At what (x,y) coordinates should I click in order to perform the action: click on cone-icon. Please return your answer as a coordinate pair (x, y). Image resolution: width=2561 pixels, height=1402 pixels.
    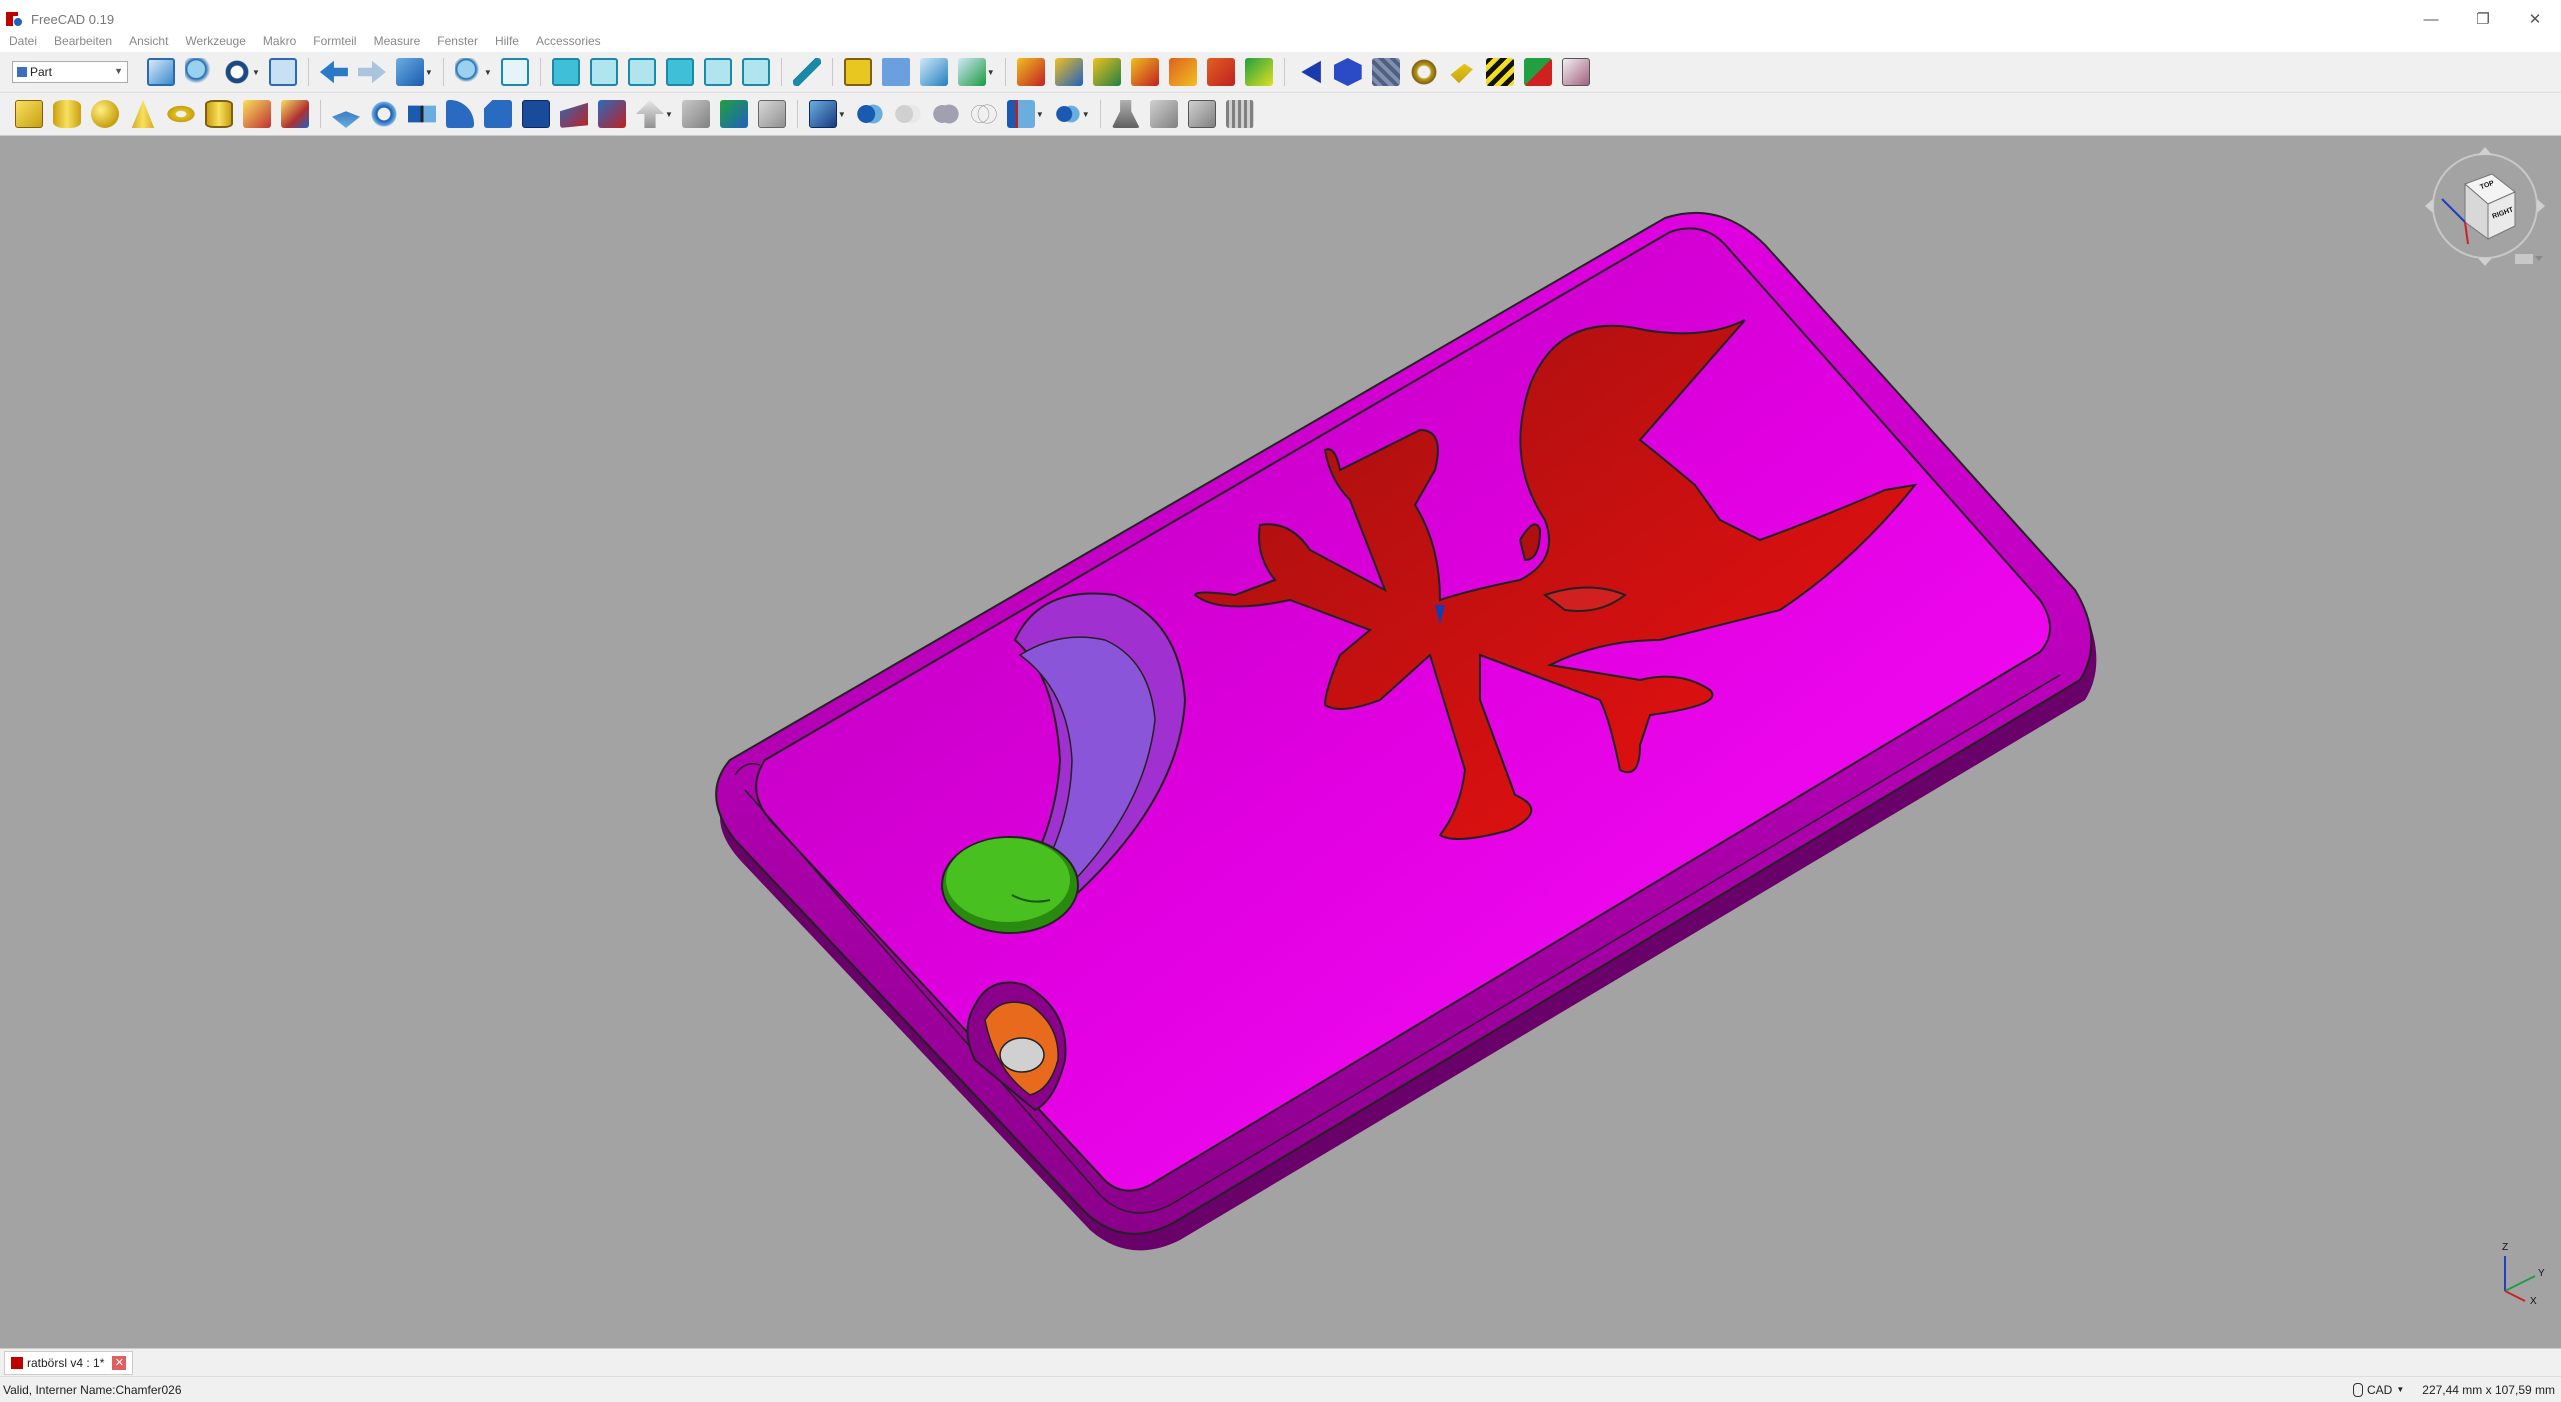
    Looking at the image, I should click on (143, 114).